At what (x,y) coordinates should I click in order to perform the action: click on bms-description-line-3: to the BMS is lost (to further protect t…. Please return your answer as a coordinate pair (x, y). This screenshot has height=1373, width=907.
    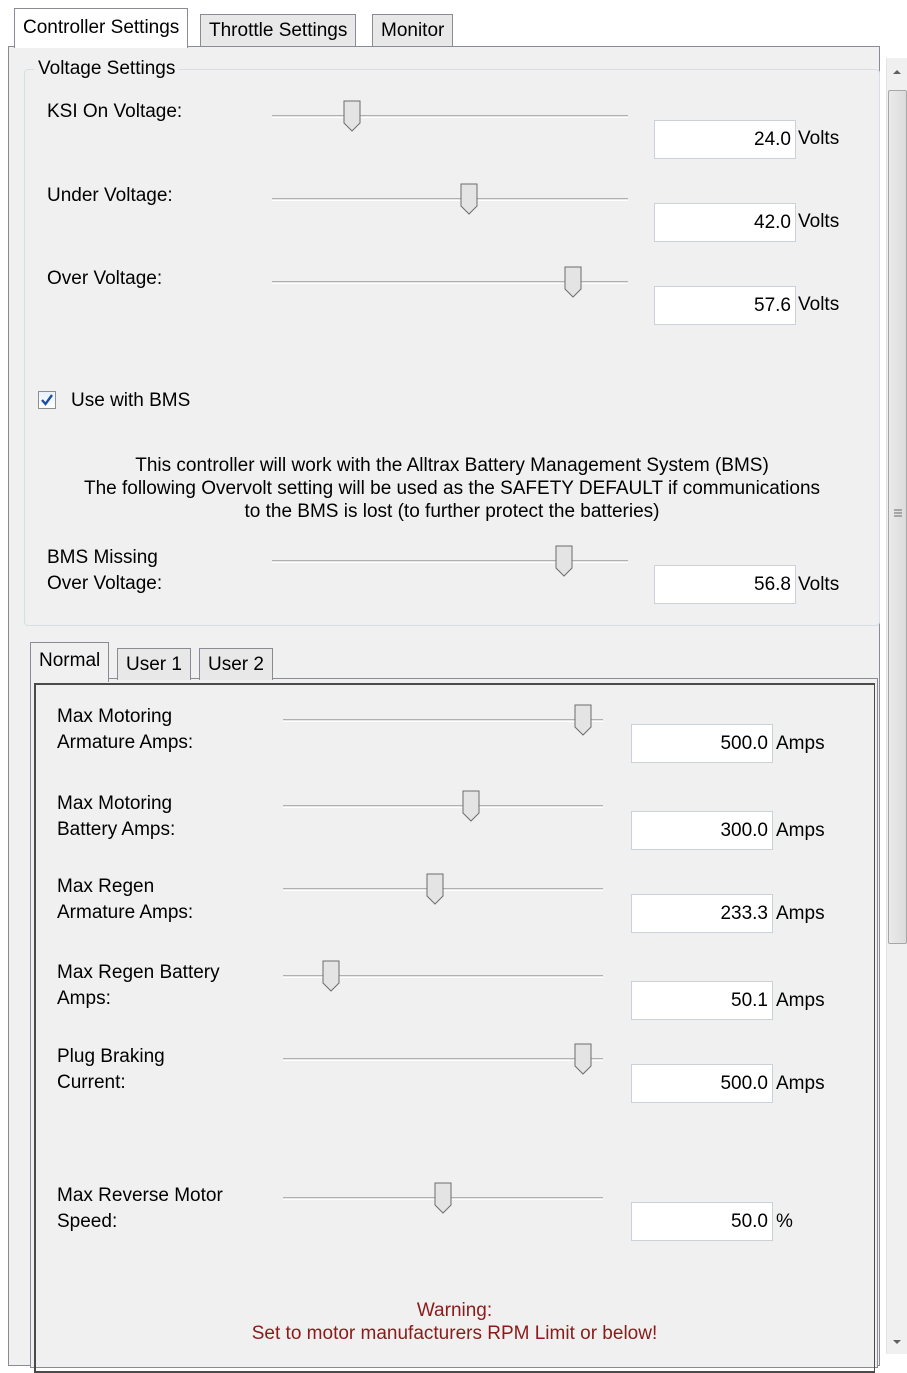
    Looking at the image, I should click on (452, 511).